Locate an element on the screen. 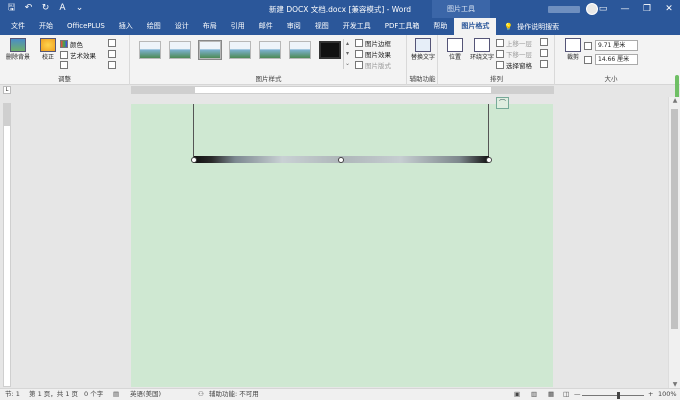  height-input: 9.71 厘米 is located at coordinates (616, 45).